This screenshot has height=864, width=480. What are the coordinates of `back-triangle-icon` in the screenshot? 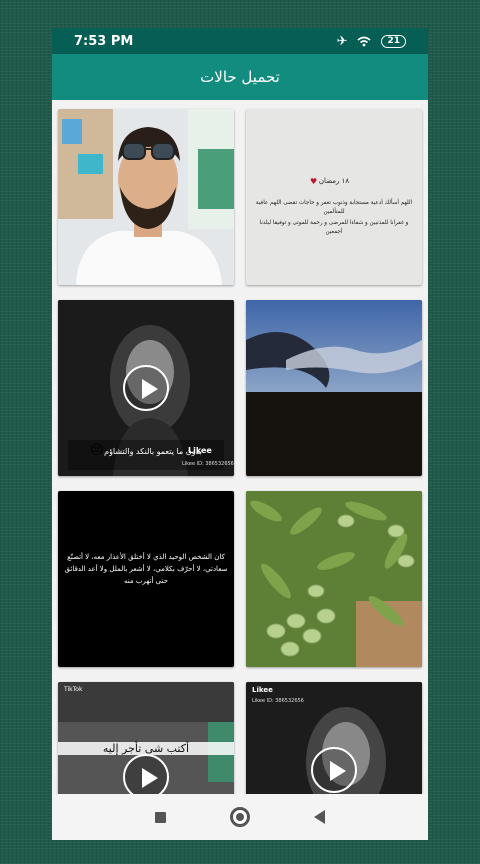 It's located at (319, 817).